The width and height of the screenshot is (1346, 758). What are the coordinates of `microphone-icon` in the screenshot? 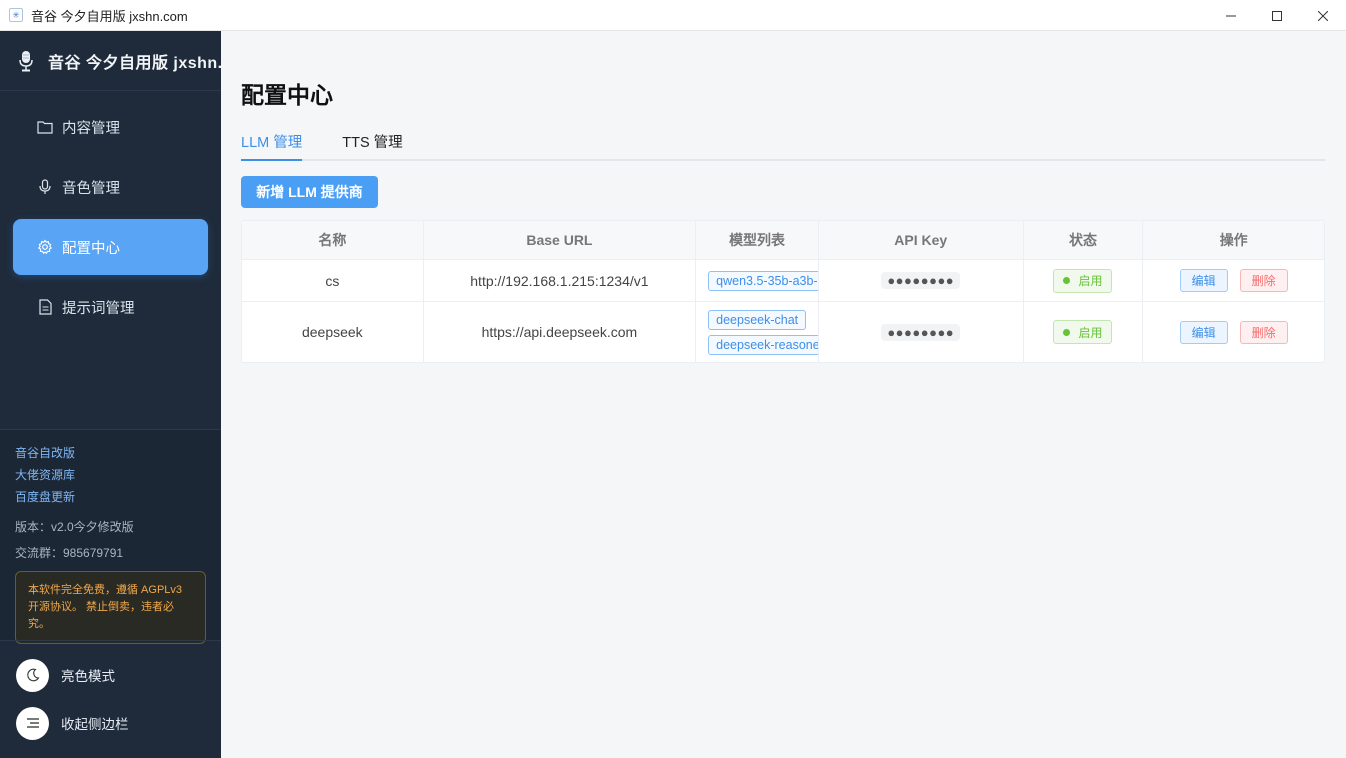 It's located at (45, 187).